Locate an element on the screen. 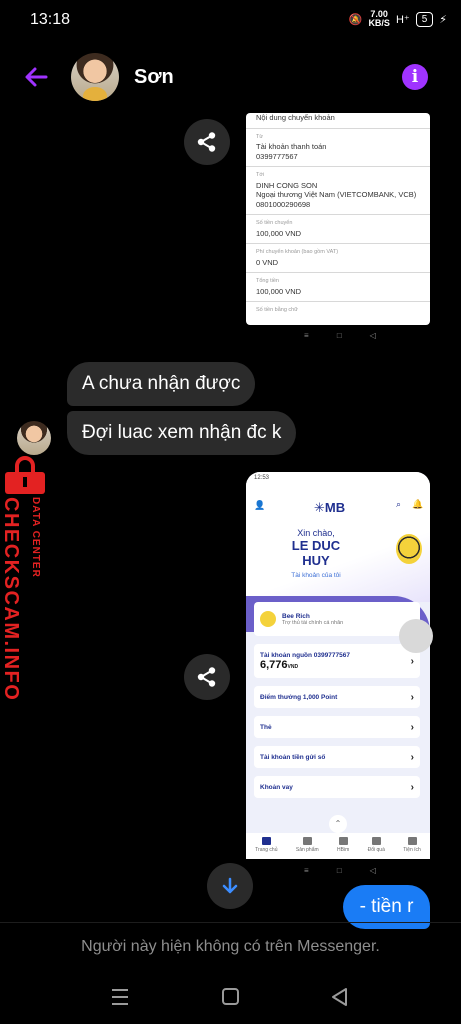  watermark-tag: DATA CENTER is located at coordinates (35, 537).